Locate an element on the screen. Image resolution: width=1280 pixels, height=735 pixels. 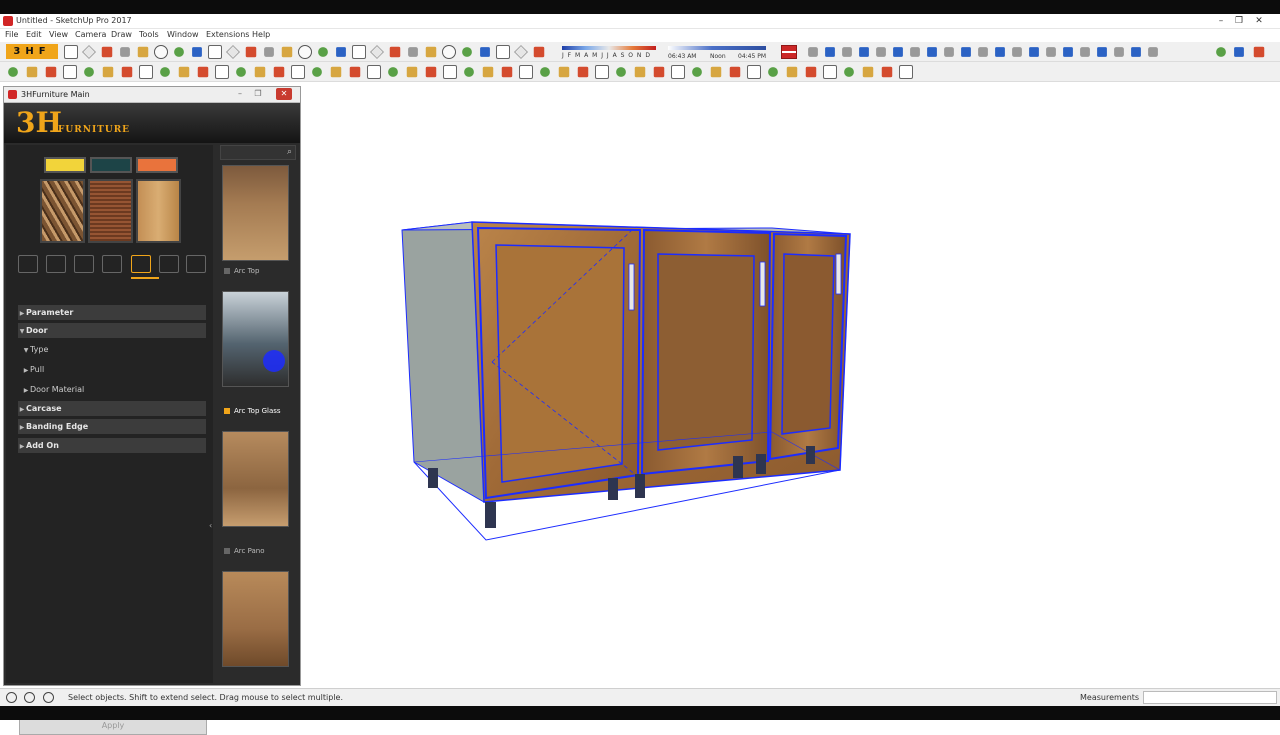
menu-window: Window is located at coordinates (183, 34).